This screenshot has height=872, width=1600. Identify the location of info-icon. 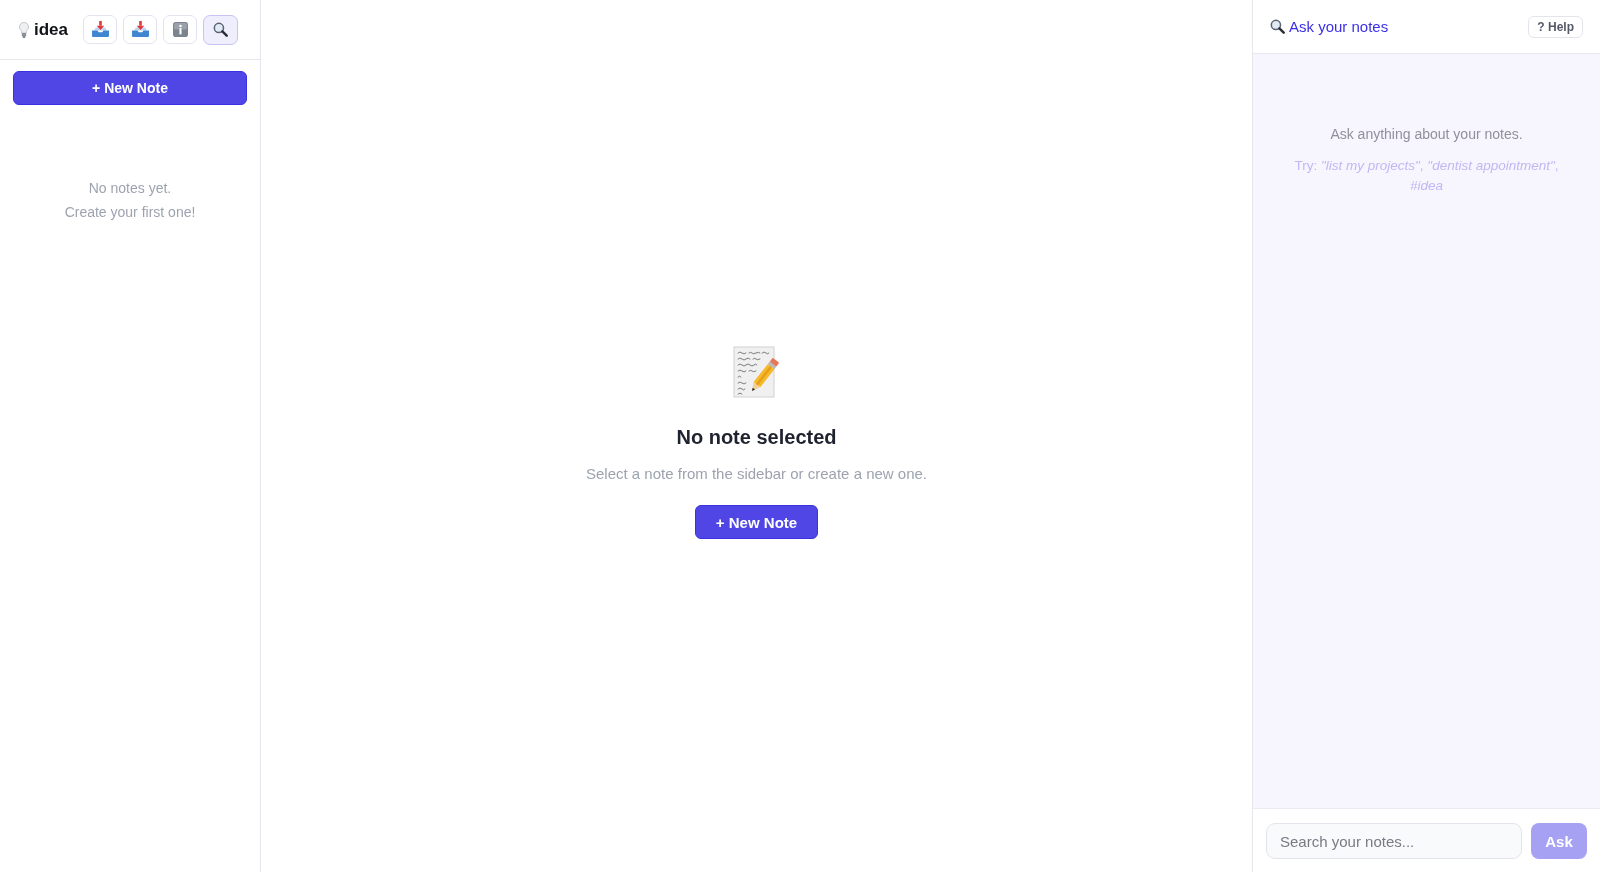
(180, 29).